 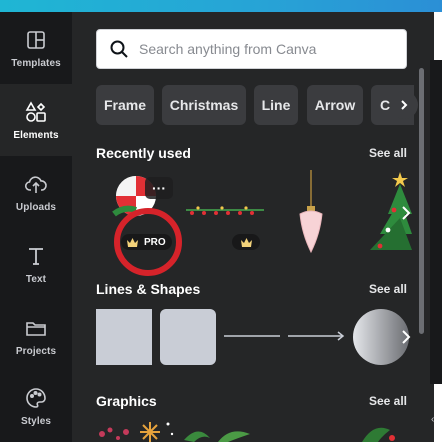 What do you see at coordinates (136, 430) in the screenshot?
I see `snowflakes-graphic` at bounding box center [136, 430].